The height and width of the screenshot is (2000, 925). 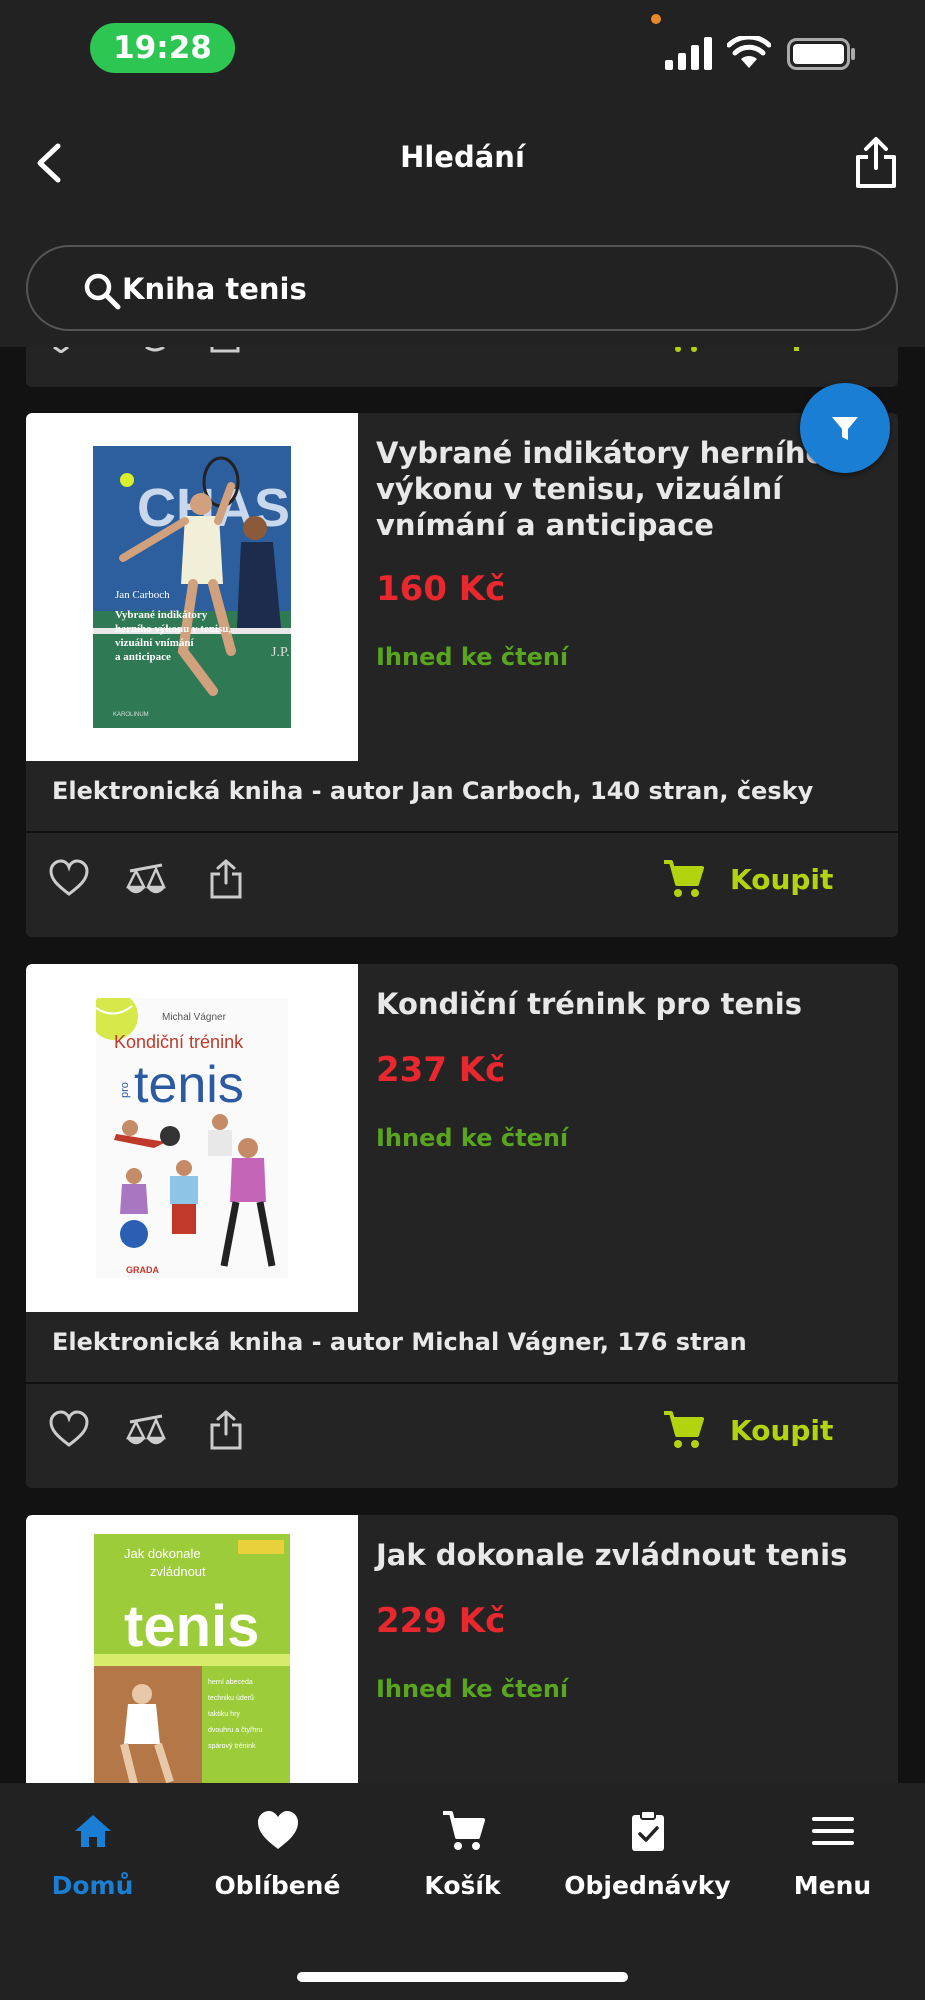 What do you see at coordinates (142, 1270) in the screenshot?
I see `cover-publisher: GRADA` at bounding box center [142, 1270].